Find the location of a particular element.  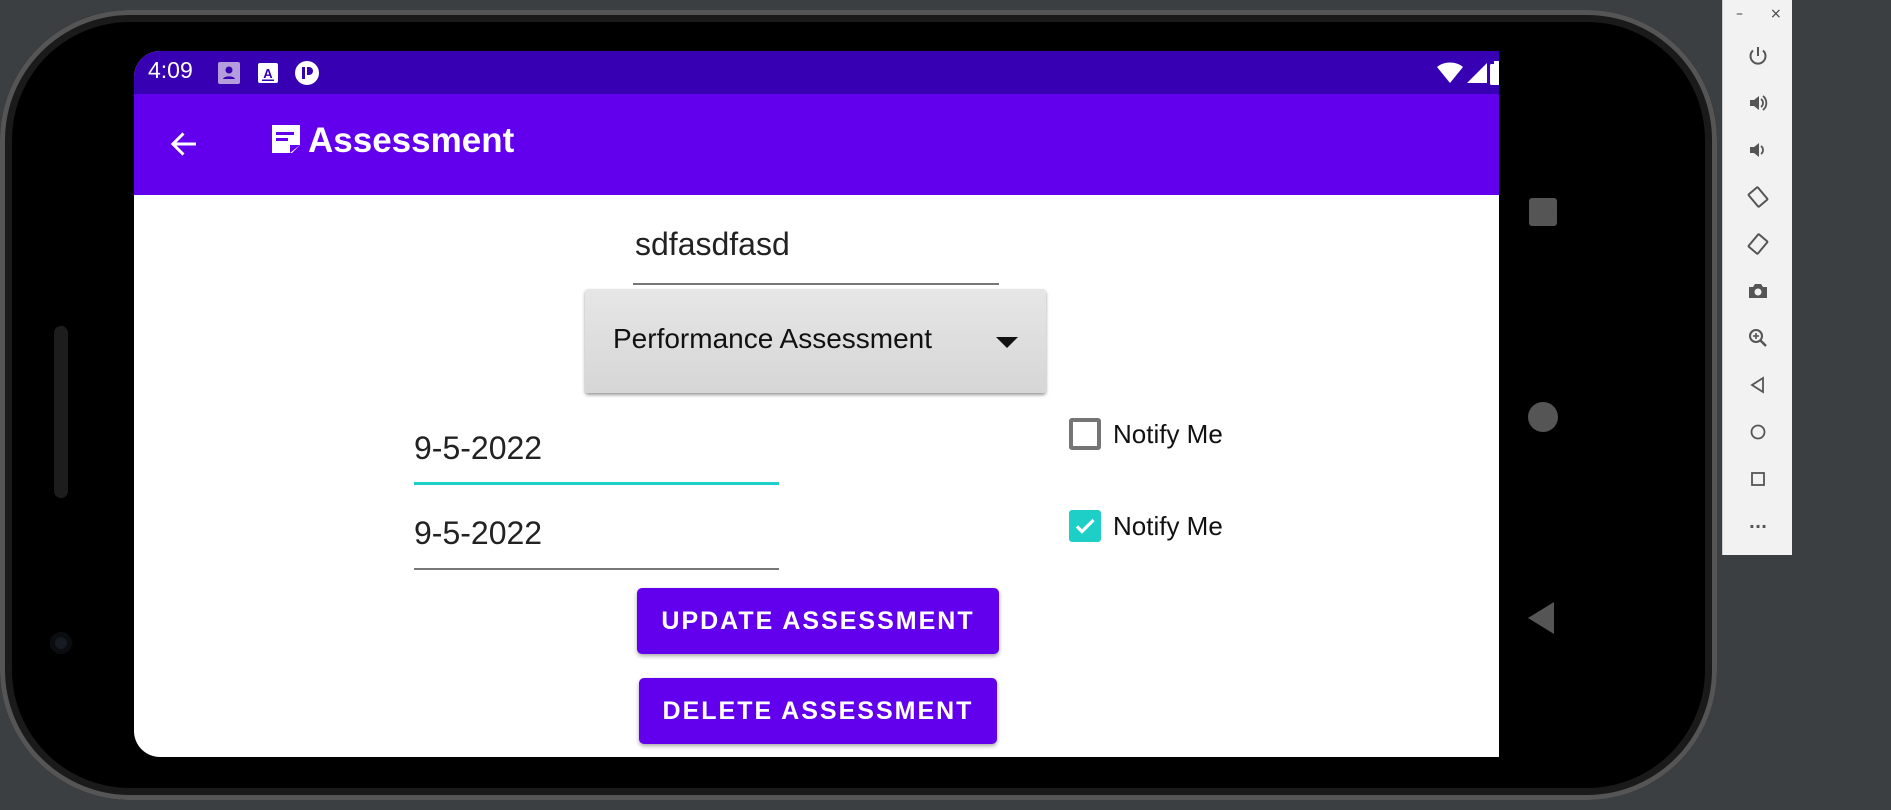

back-button is located at coordinates (184, 146).